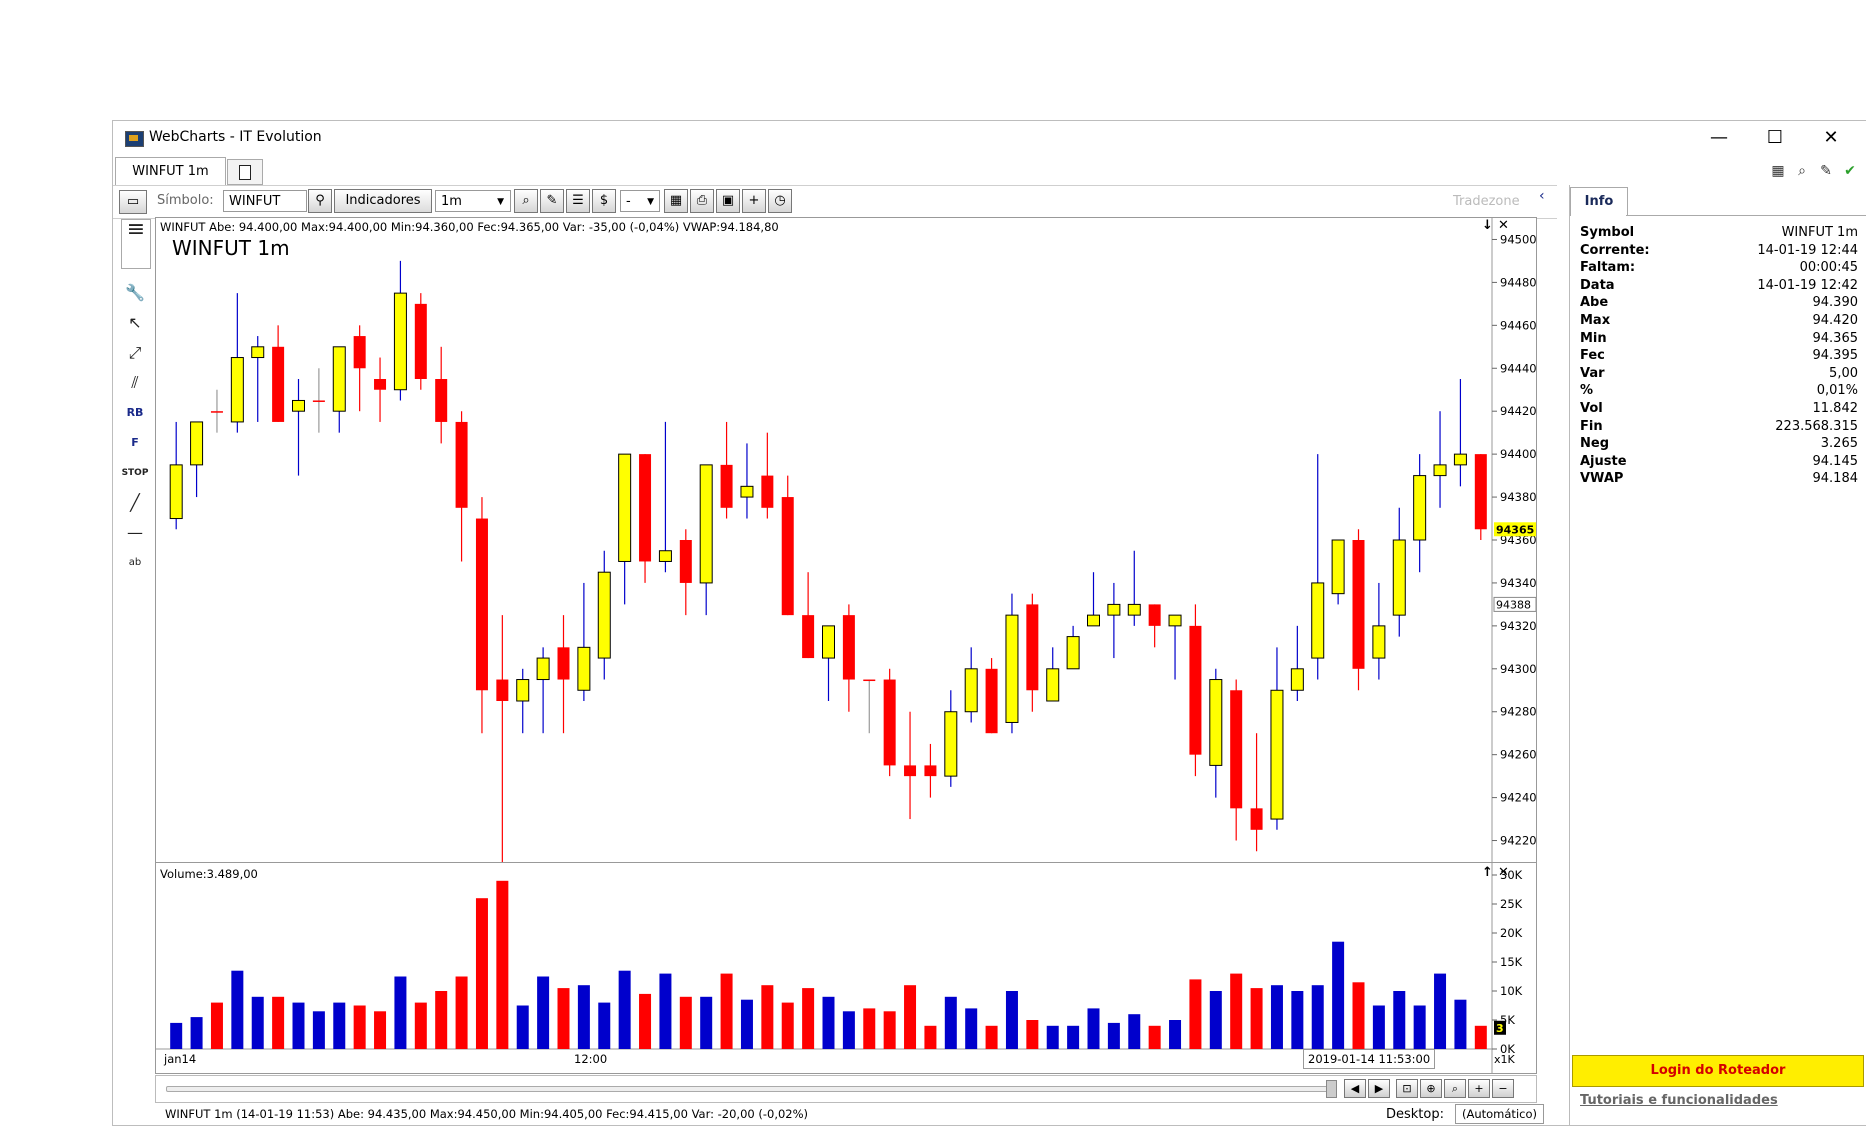 Image resolution: width=1866 pixels, height=1126 pixels. Describe the element at coordinates (728, 201) in the screenshot. I see `image-export-icon: ▣` at that location.